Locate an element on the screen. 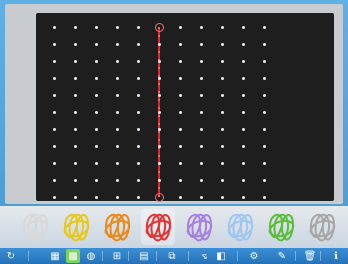 This screenshot has width=348, height=264. reset-icon: ↻ is located at coordinates (11, 256).